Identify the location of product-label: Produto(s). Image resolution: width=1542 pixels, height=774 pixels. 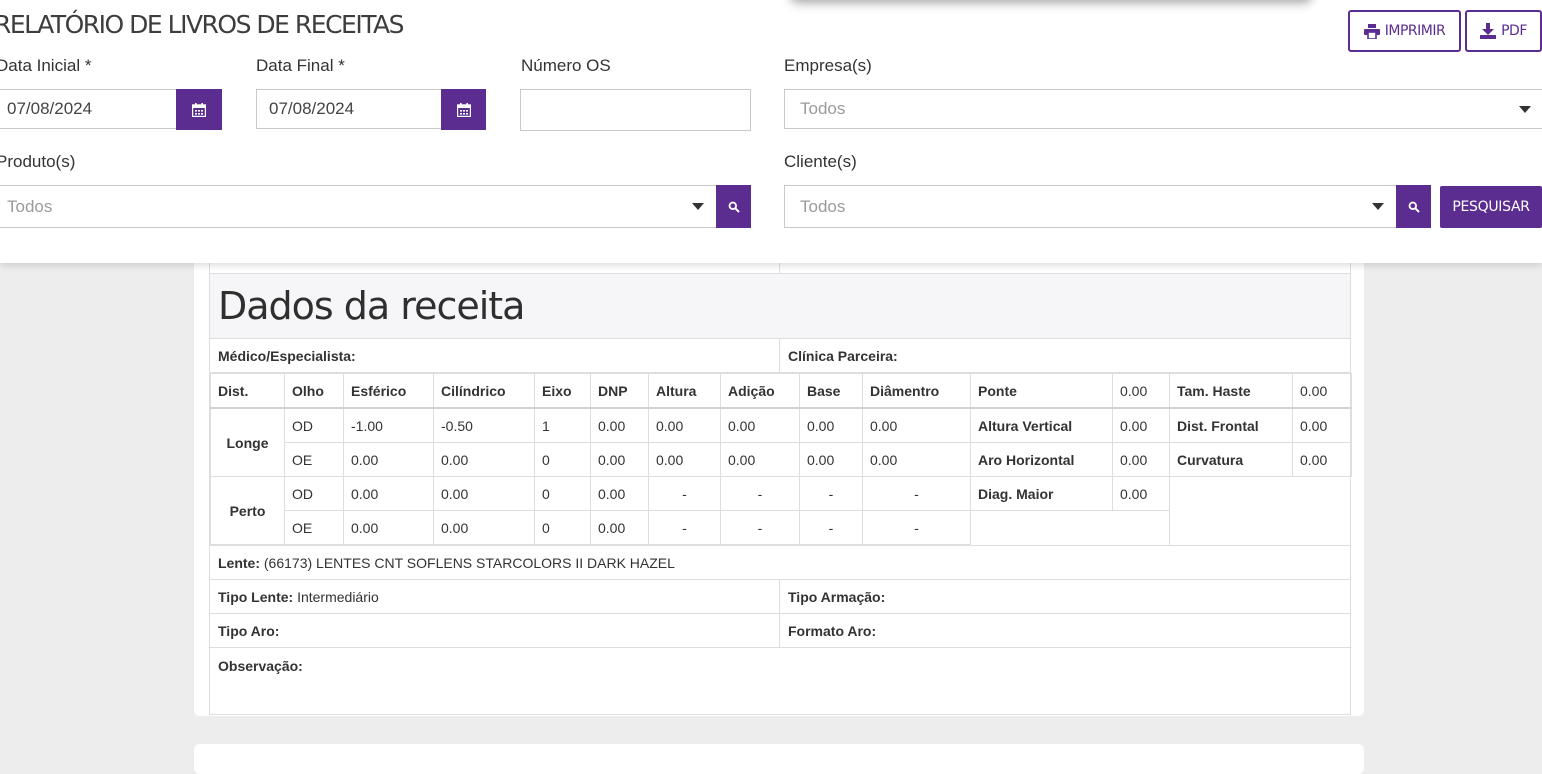
(38, 161).